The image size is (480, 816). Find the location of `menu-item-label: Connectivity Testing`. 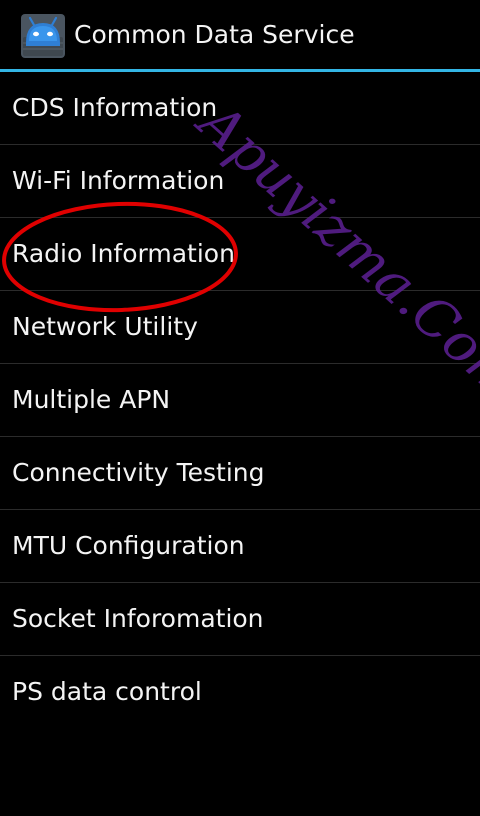

menu-item-label: Connectivity Testing is located at coordinates (138, 472).